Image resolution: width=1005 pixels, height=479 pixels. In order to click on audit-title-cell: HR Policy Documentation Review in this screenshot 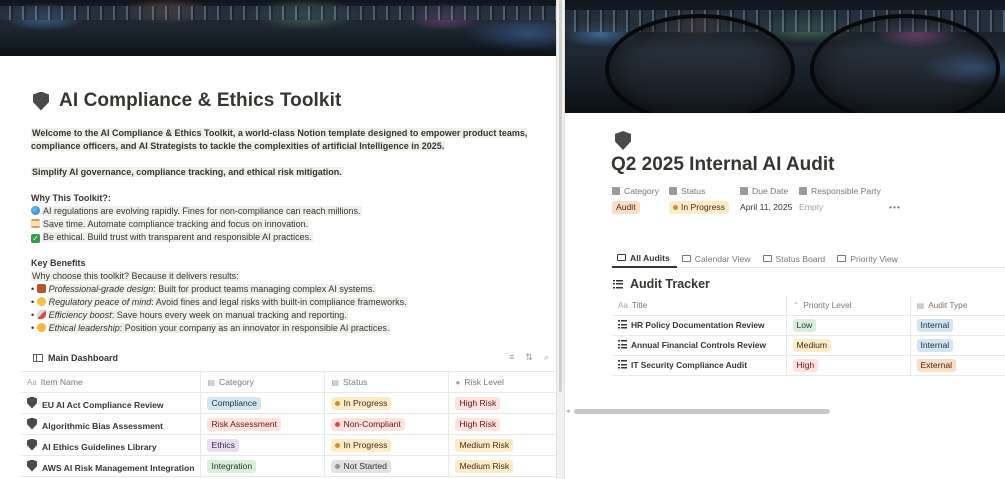, I will do `click(699, 325)`.